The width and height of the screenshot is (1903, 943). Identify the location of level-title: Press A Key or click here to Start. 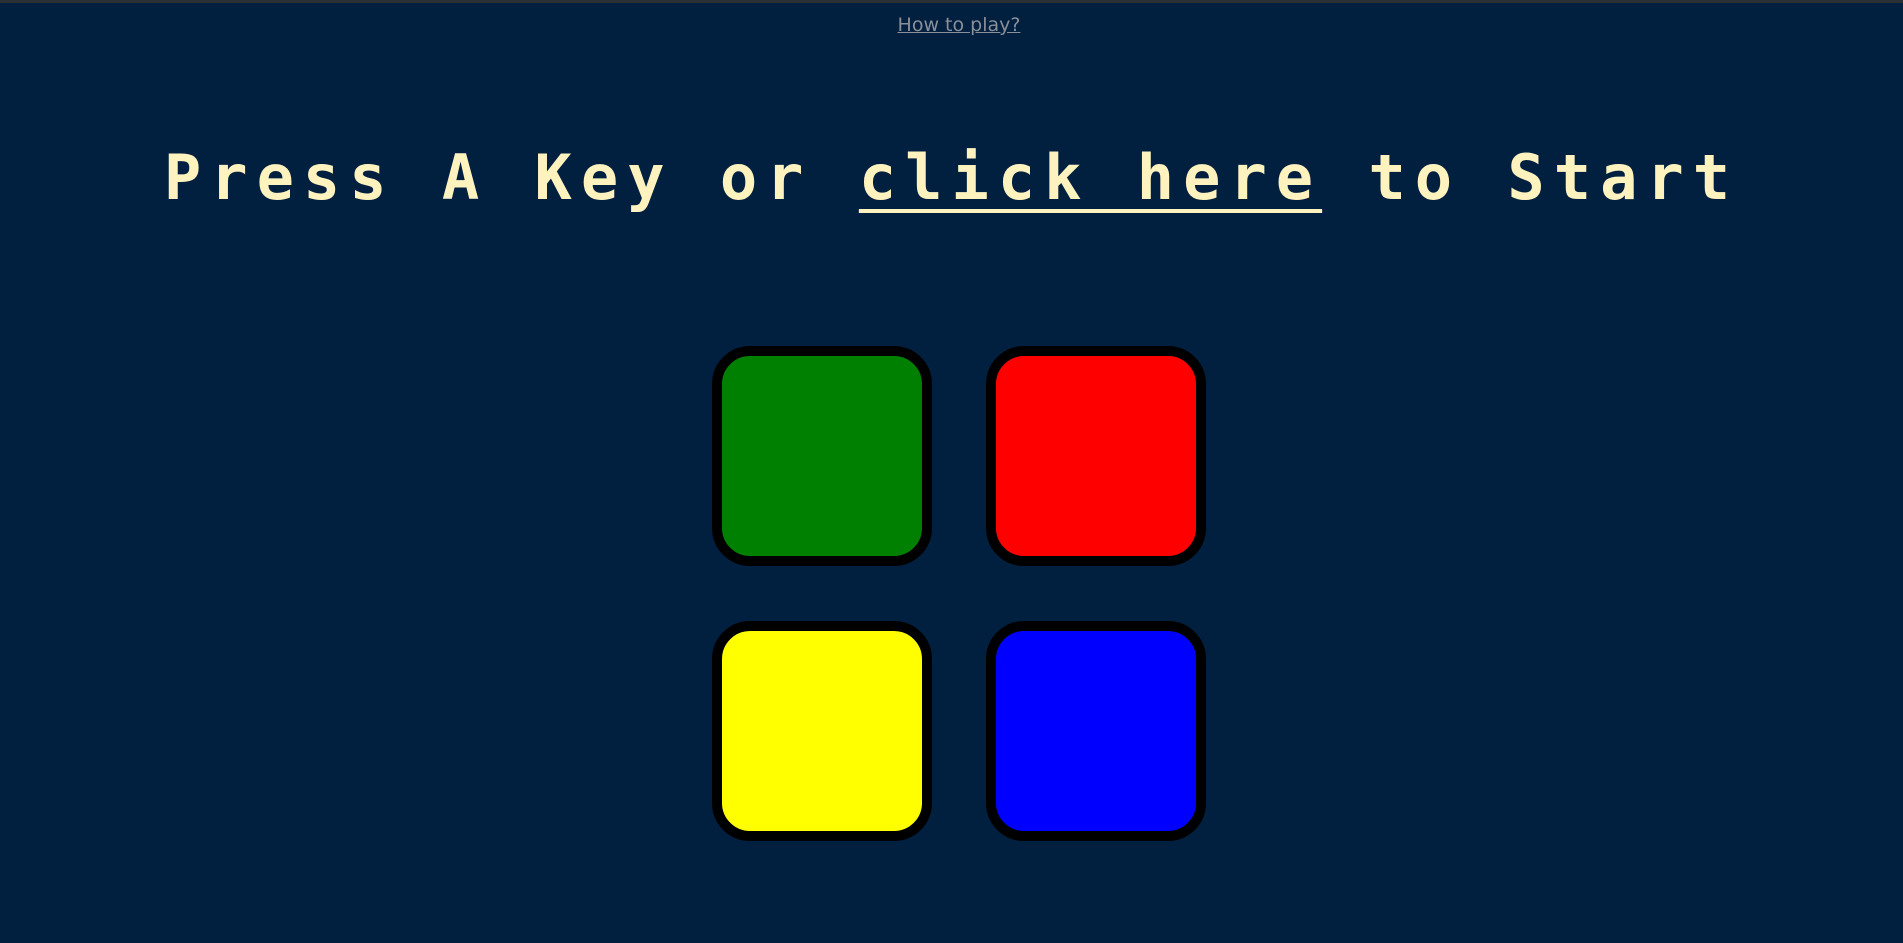
(951, 178).